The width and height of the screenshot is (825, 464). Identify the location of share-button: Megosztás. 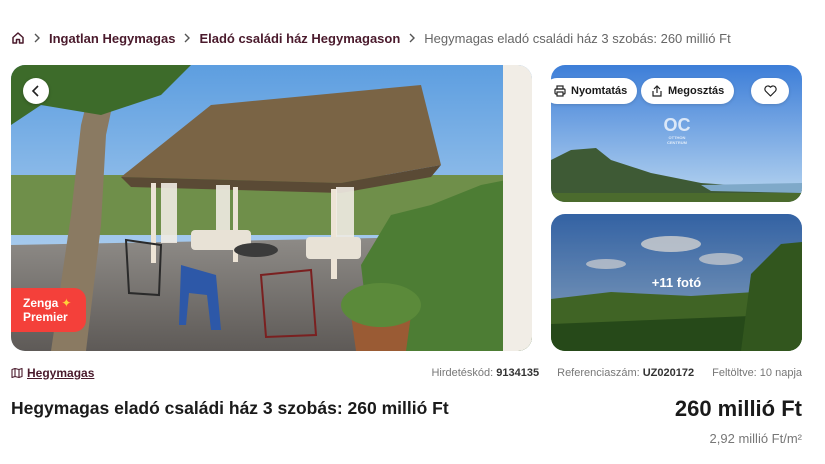
(688, 91).